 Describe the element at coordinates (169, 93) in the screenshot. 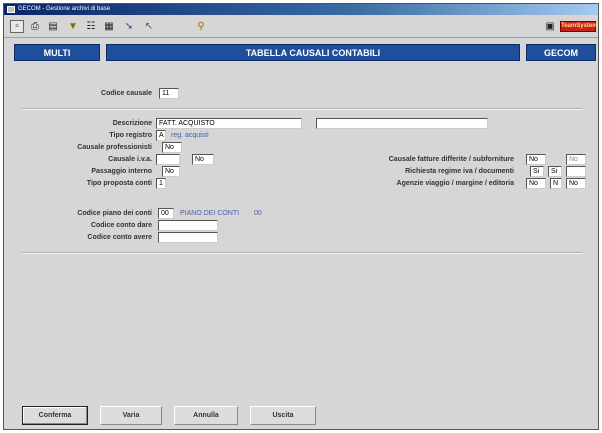

I see `codice-causale-input: 11` at that location.